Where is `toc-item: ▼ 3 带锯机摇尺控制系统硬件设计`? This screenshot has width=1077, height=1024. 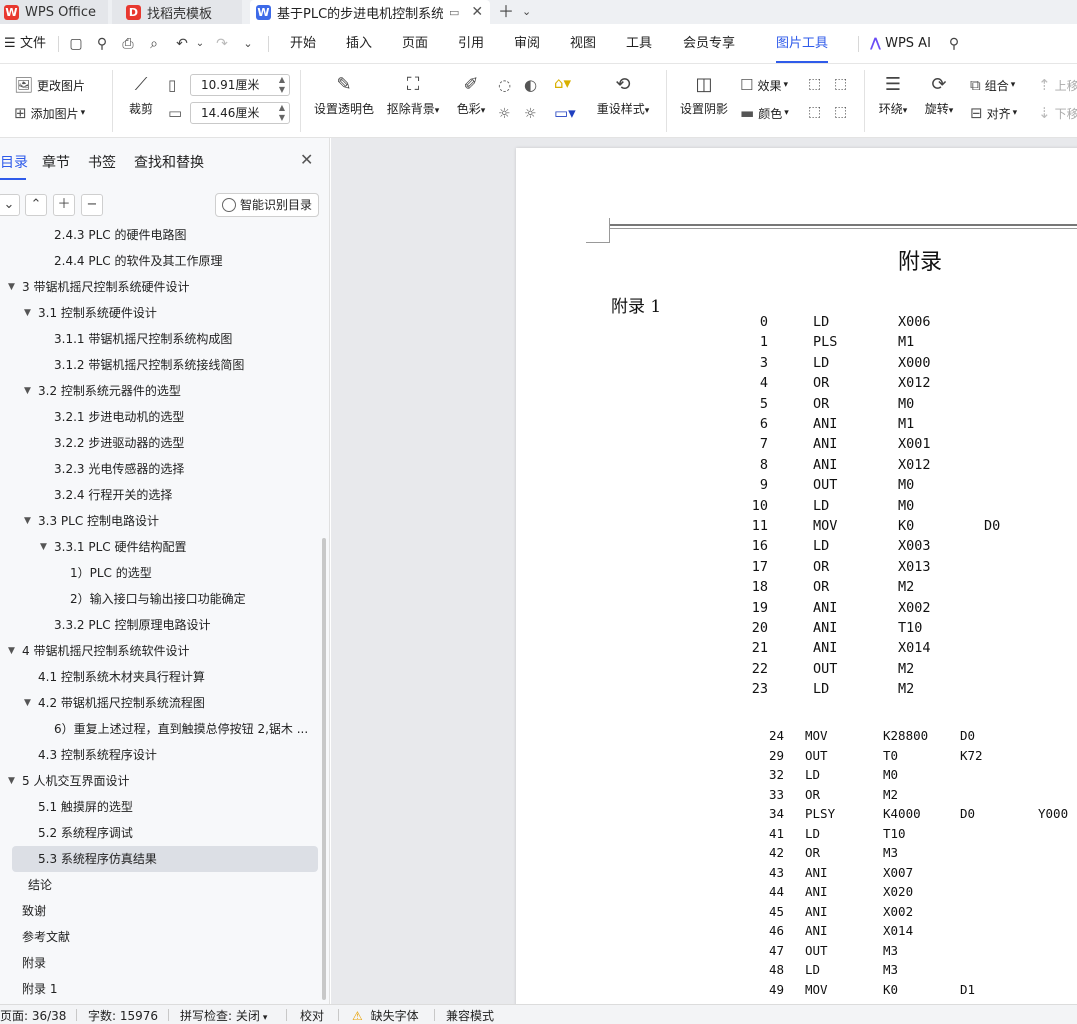
toc-item: ▼ 3 带锯机摇尺控制系统硬件设计 is located at coordinates (160, 287).